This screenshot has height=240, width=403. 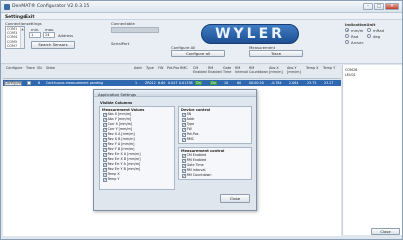 I want to click on trace-checkbox, so click(x=29, y=82).